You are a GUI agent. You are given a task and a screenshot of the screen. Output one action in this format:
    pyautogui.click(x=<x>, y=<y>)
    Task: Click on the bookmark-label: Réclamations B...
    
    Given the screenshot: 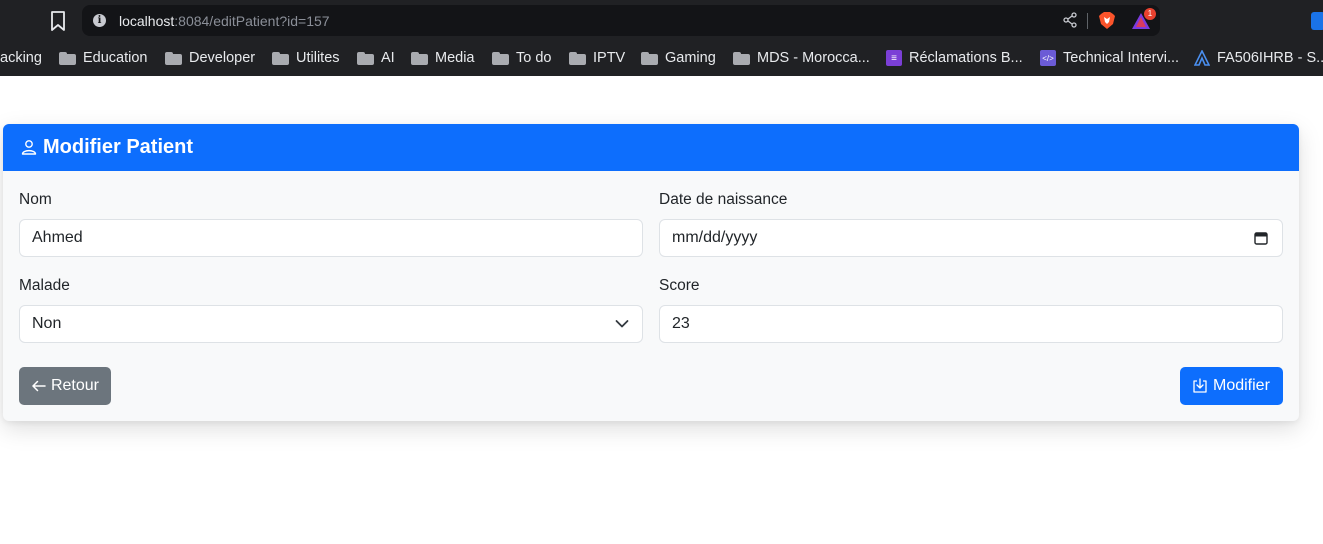 What is the action you would take?
    pyautogui.click(x=966, y=58)
    